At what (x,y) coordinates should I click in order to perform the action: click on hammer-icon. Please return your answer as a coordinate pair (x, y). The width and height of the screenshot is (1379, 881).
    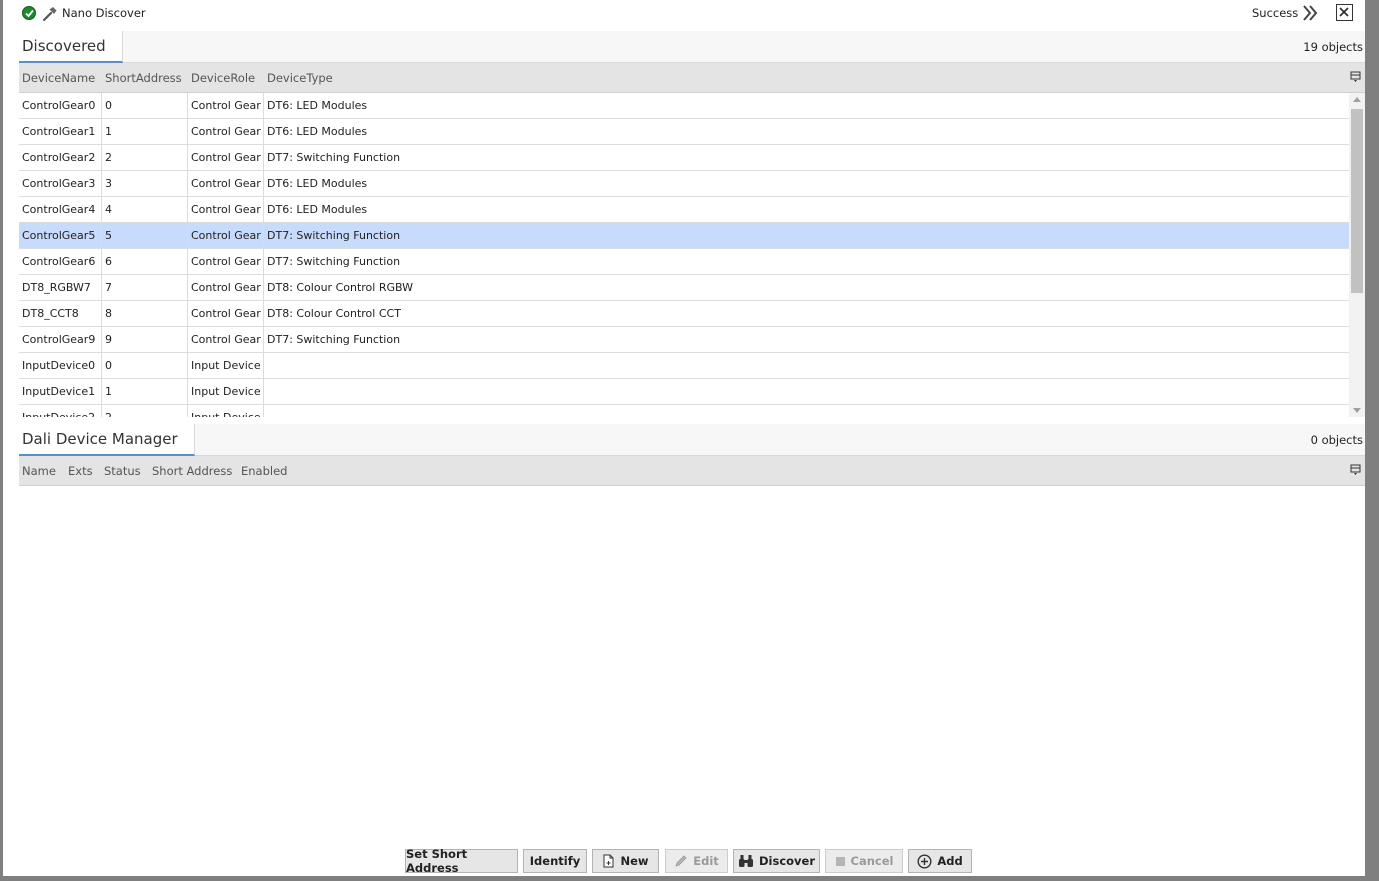
    Looking at the image, I should click on (50, 14).